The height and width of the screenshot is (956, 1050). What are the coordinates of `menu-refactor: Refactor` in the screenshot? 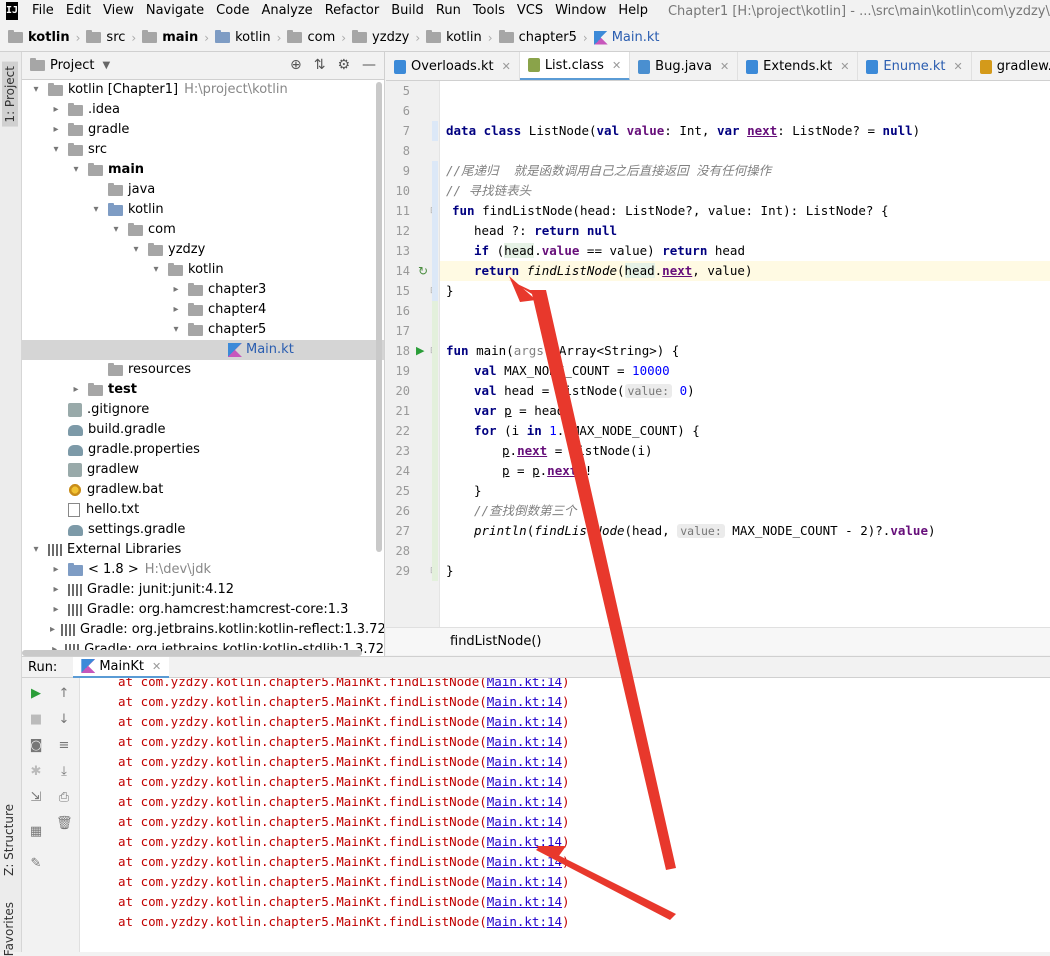 It's located at (352, 11).